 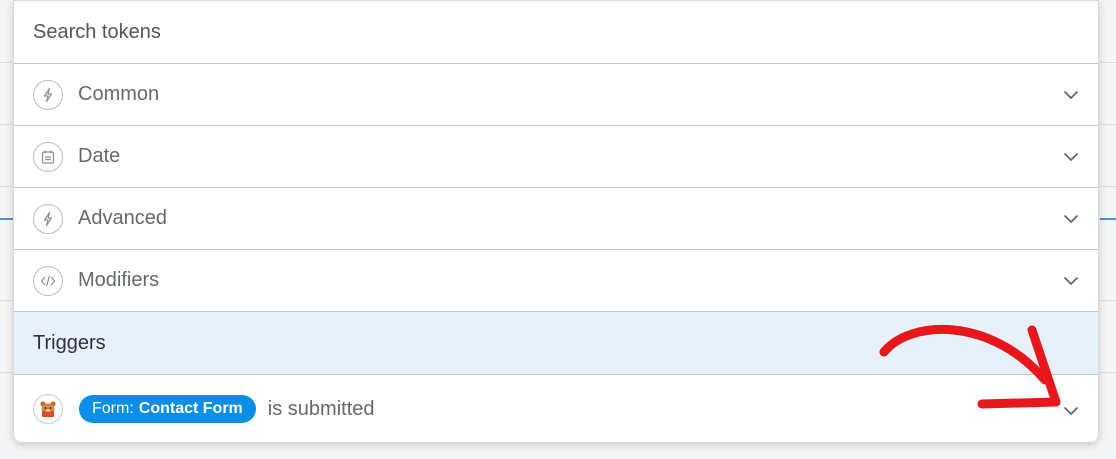 I want to click on trigger-form-pill: Form: Contact Form, so click(x=167, y=409).